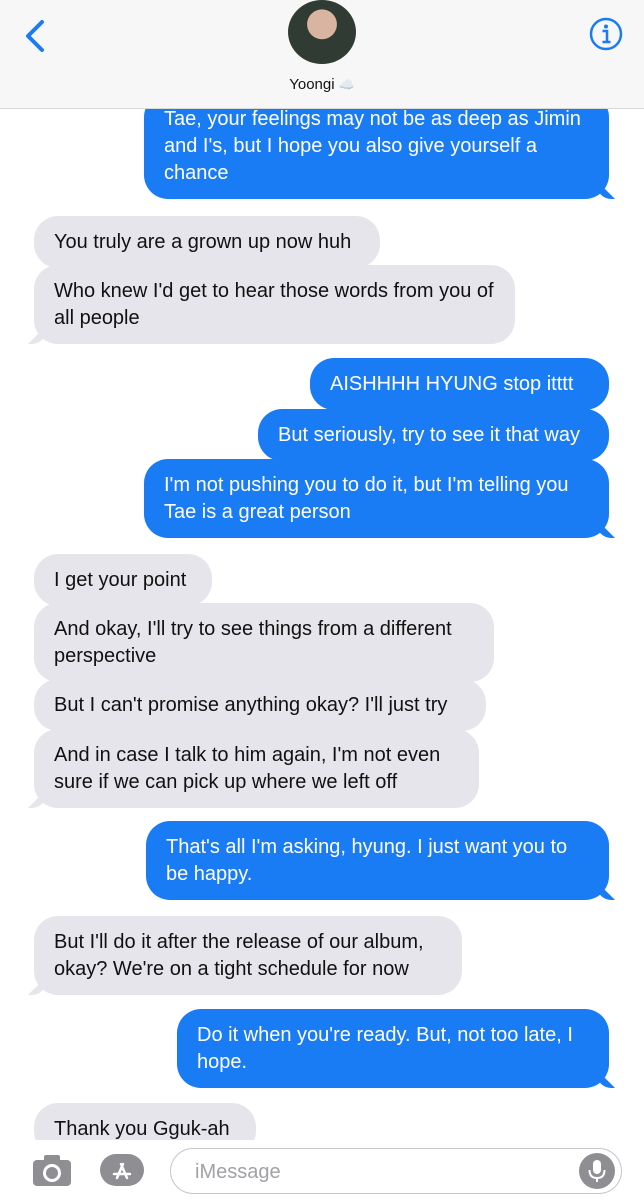  I want to click on camera-button, so click(52, 1170).